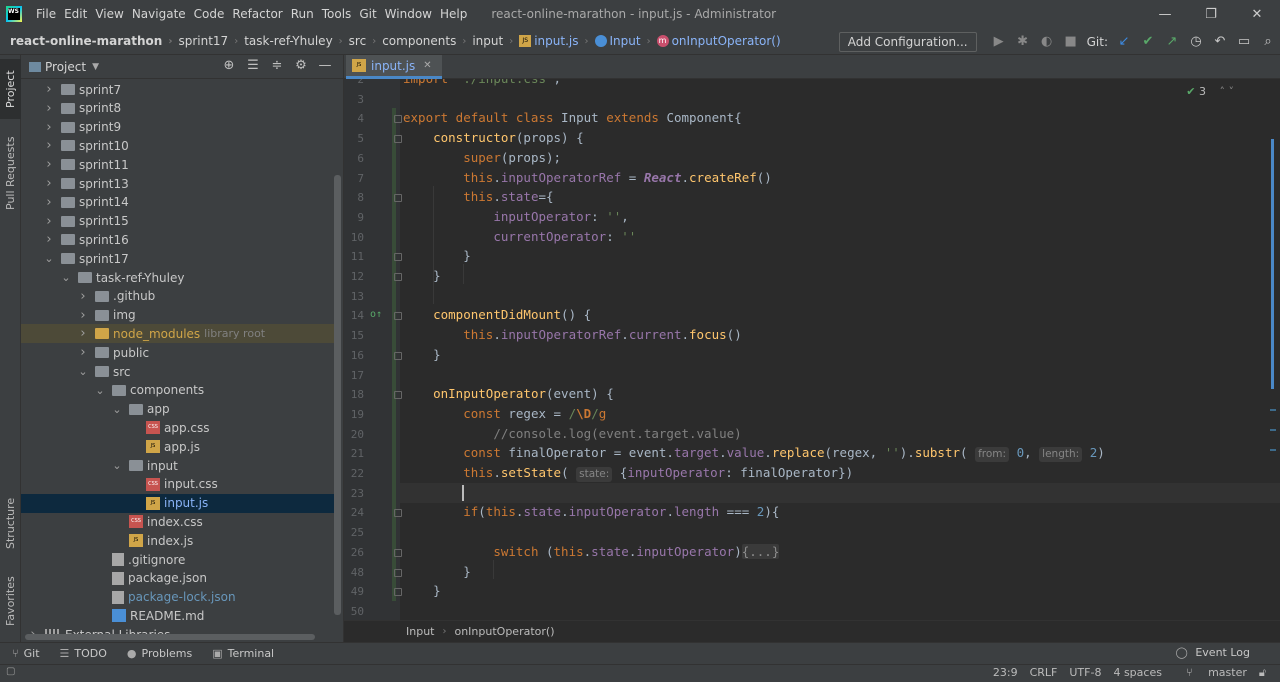 This screenshot has width=1280, height=682. I want to click on tree-item: README.md, so click(178, 615).